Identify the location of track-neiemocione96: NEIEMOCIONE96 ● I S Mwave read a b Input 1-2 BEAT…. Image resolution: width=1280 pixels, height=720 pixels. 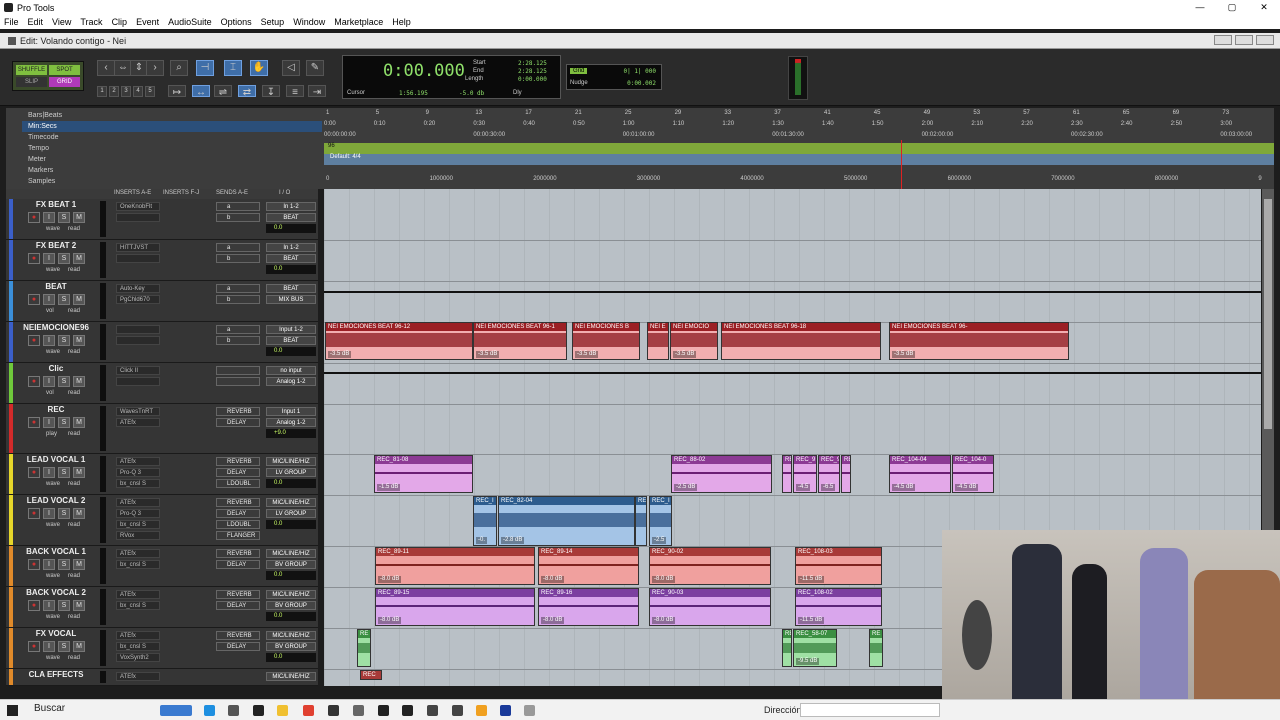
(162, 342).